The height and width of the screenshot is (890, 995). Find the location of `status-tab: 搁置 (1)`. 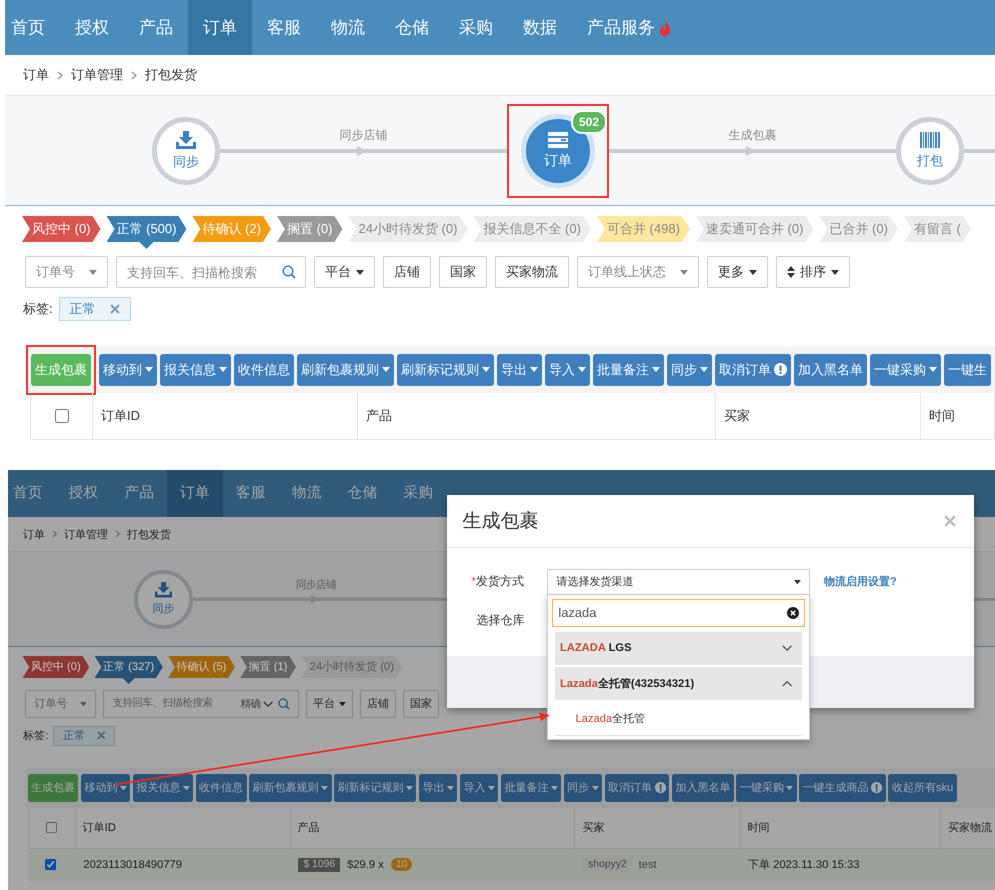

status-tab: 搁置 (1) is located at coordinates (268, 667).